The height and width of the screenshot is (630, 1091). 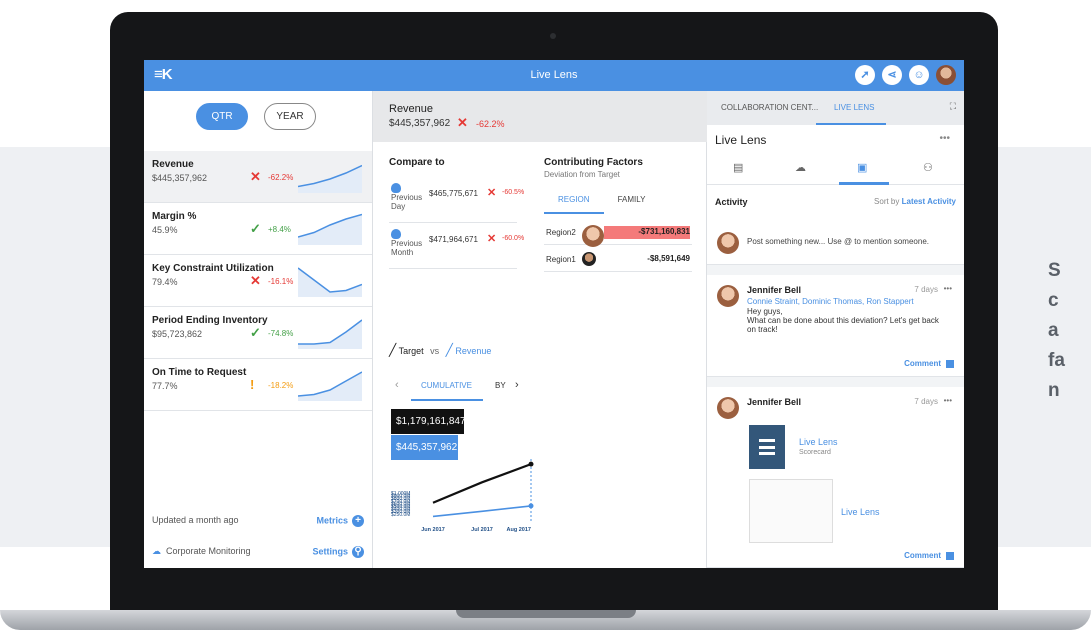 I want to click on metric-row: Margin % 45.9% ✓ +8.4%, so click(x=258, y=229).